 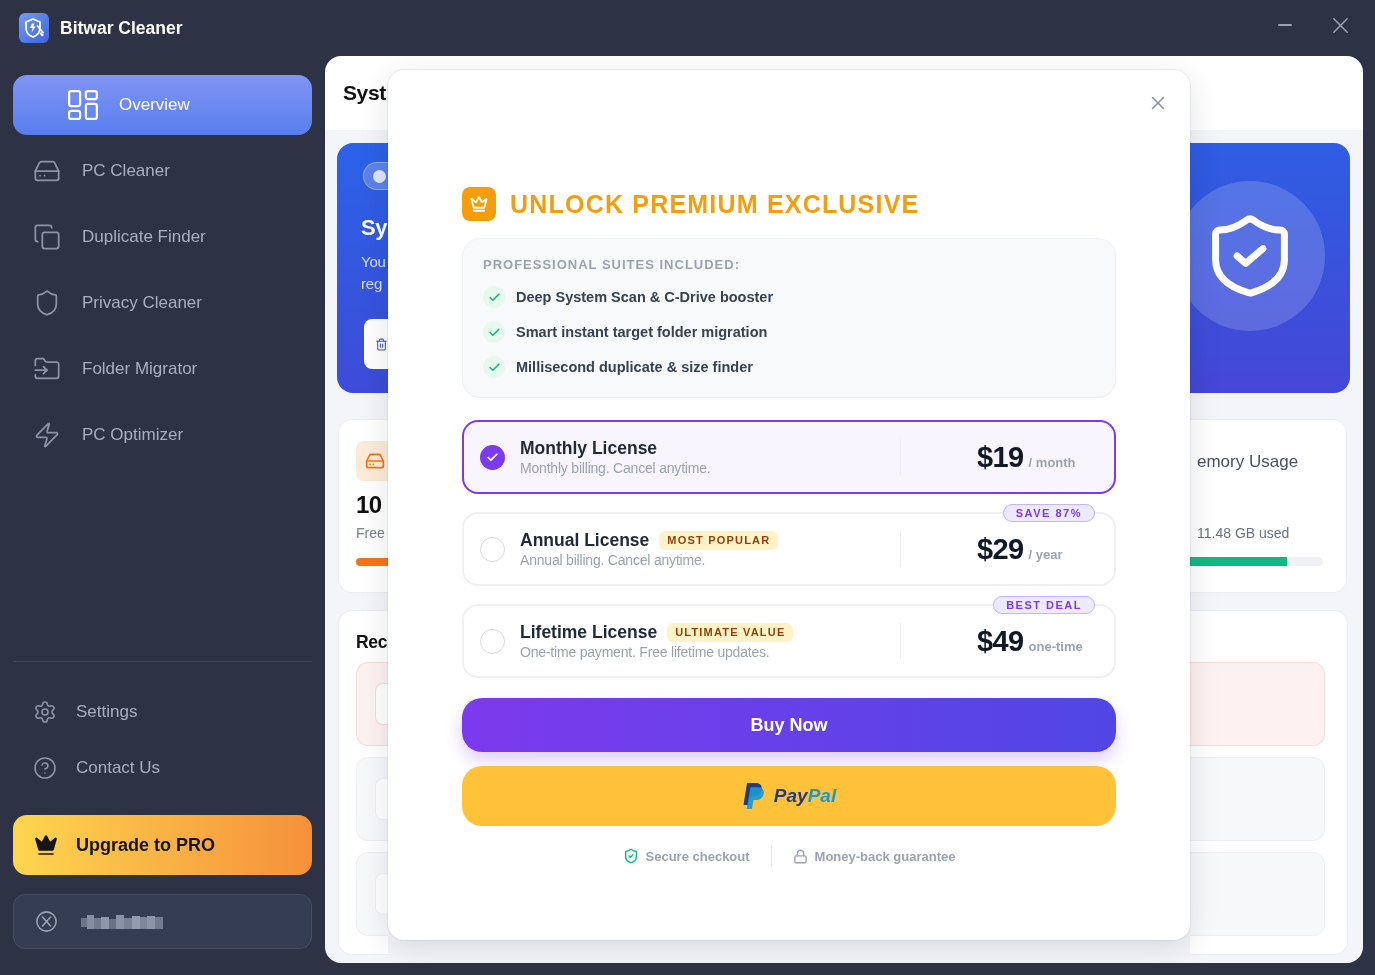 I want to click on sidebar-item: PC Cleaner, so click(x=162, y=171).